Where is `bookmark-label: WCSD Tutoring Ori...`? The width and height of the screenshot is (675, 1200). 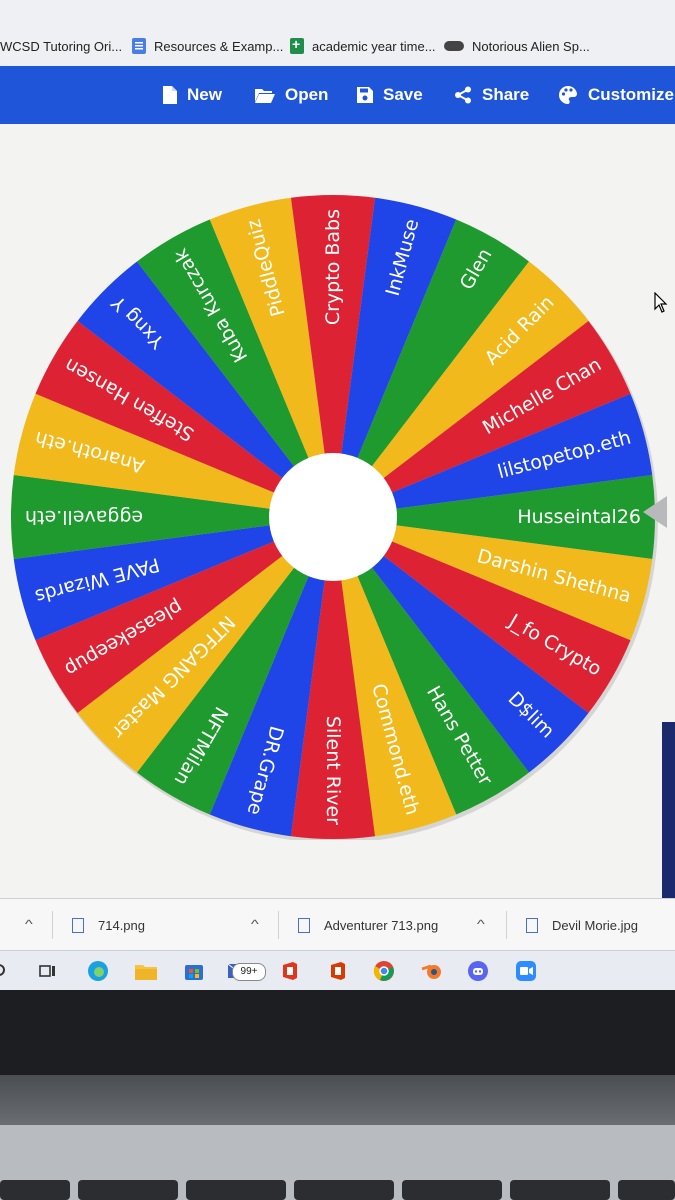
bookmark-label: WCSD Tutoring Ori... is located at coordinates (61, 46).